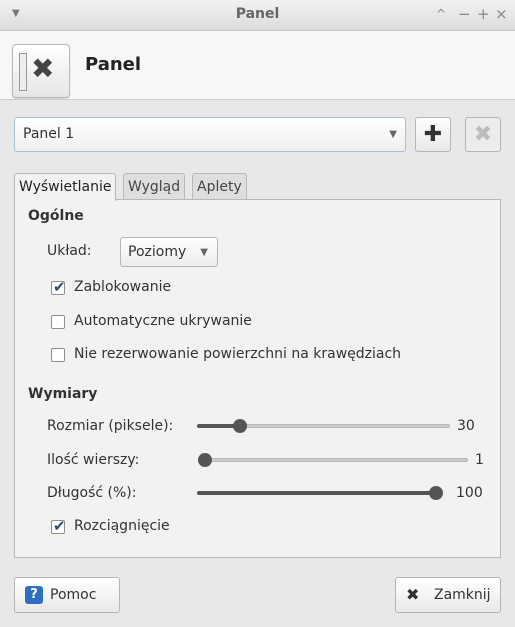 The image size is (515, 627). What do you see at coordinates (58, 355) in the screenshot?
I see `reserve-space-checkbox` at bounding box center [58, 355].